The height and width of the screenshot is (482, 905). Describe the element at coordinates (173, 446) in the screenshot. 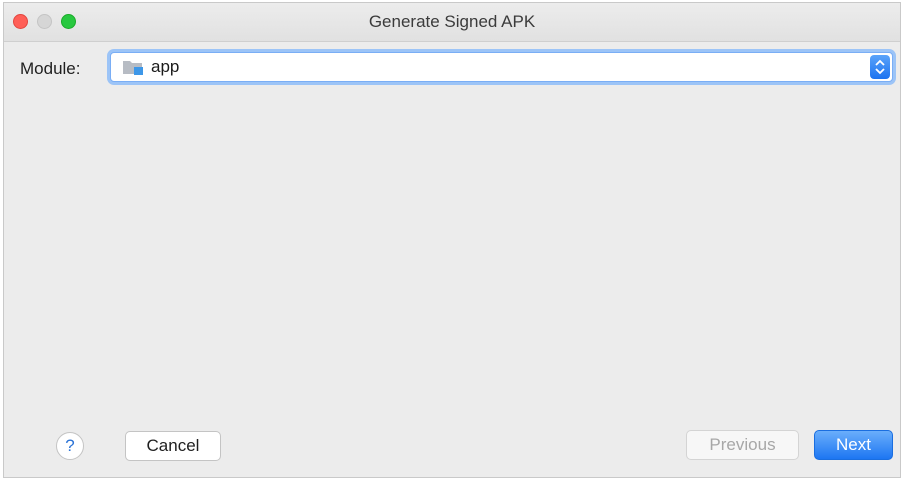

I see `cancel-button: Cancel` at that location.